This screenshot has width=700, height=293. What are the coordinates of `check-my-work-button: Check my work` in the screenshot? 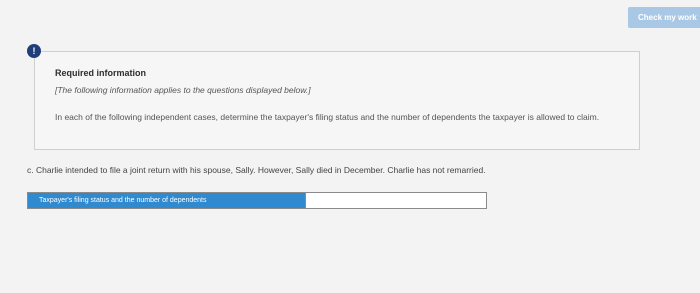 It's located at (664, 17).